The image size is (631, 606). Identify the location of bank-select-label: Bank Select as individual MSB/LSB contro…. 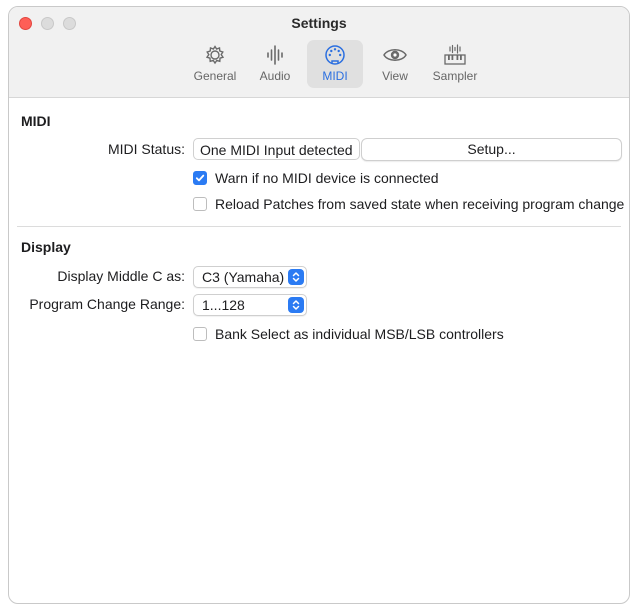
(359, 334).